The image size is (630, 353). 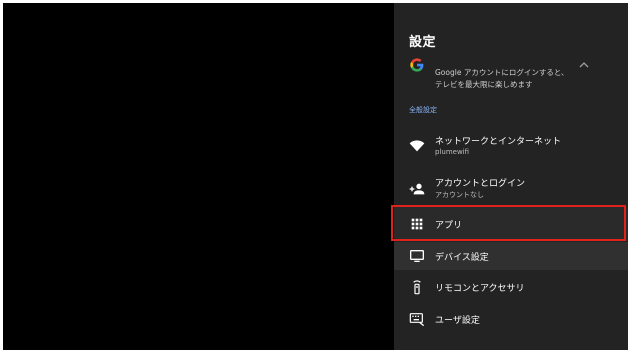 What do you see at coordinates (511, 56) in the screenshot?
I see `card-clip` at bounding box center [511, 56].